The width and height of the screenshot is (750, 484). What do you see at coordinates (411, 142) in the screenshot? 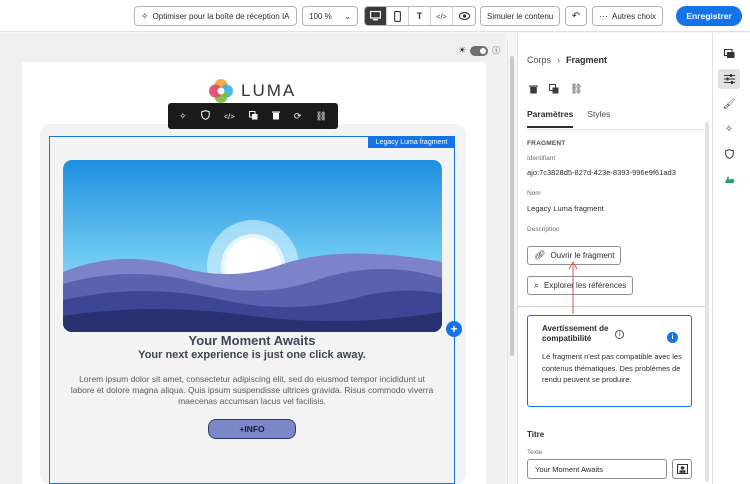
I see `fragment-label-badge: Legacy Luma fragment` at bounding box center [411, 142].